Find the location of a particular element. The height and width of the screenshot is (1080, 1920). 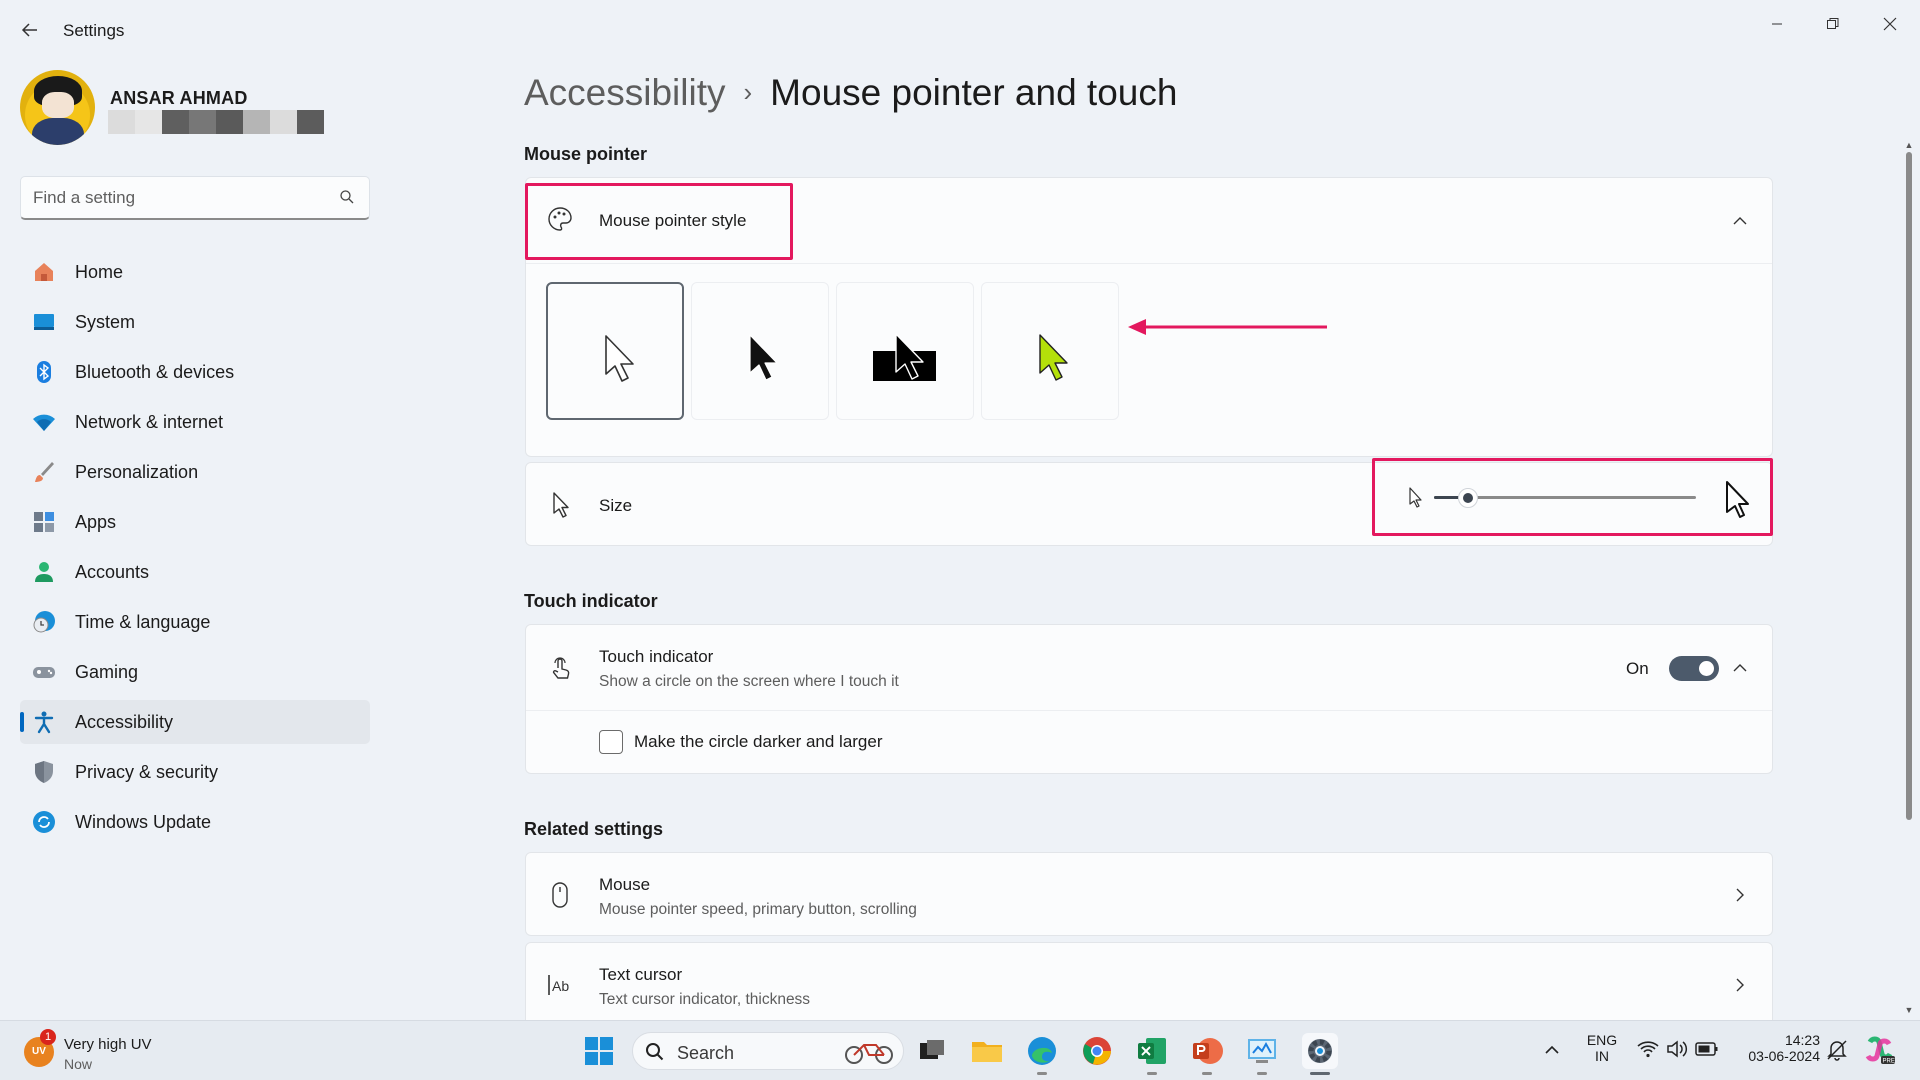

update-icon is located at coordinates (44, 822).